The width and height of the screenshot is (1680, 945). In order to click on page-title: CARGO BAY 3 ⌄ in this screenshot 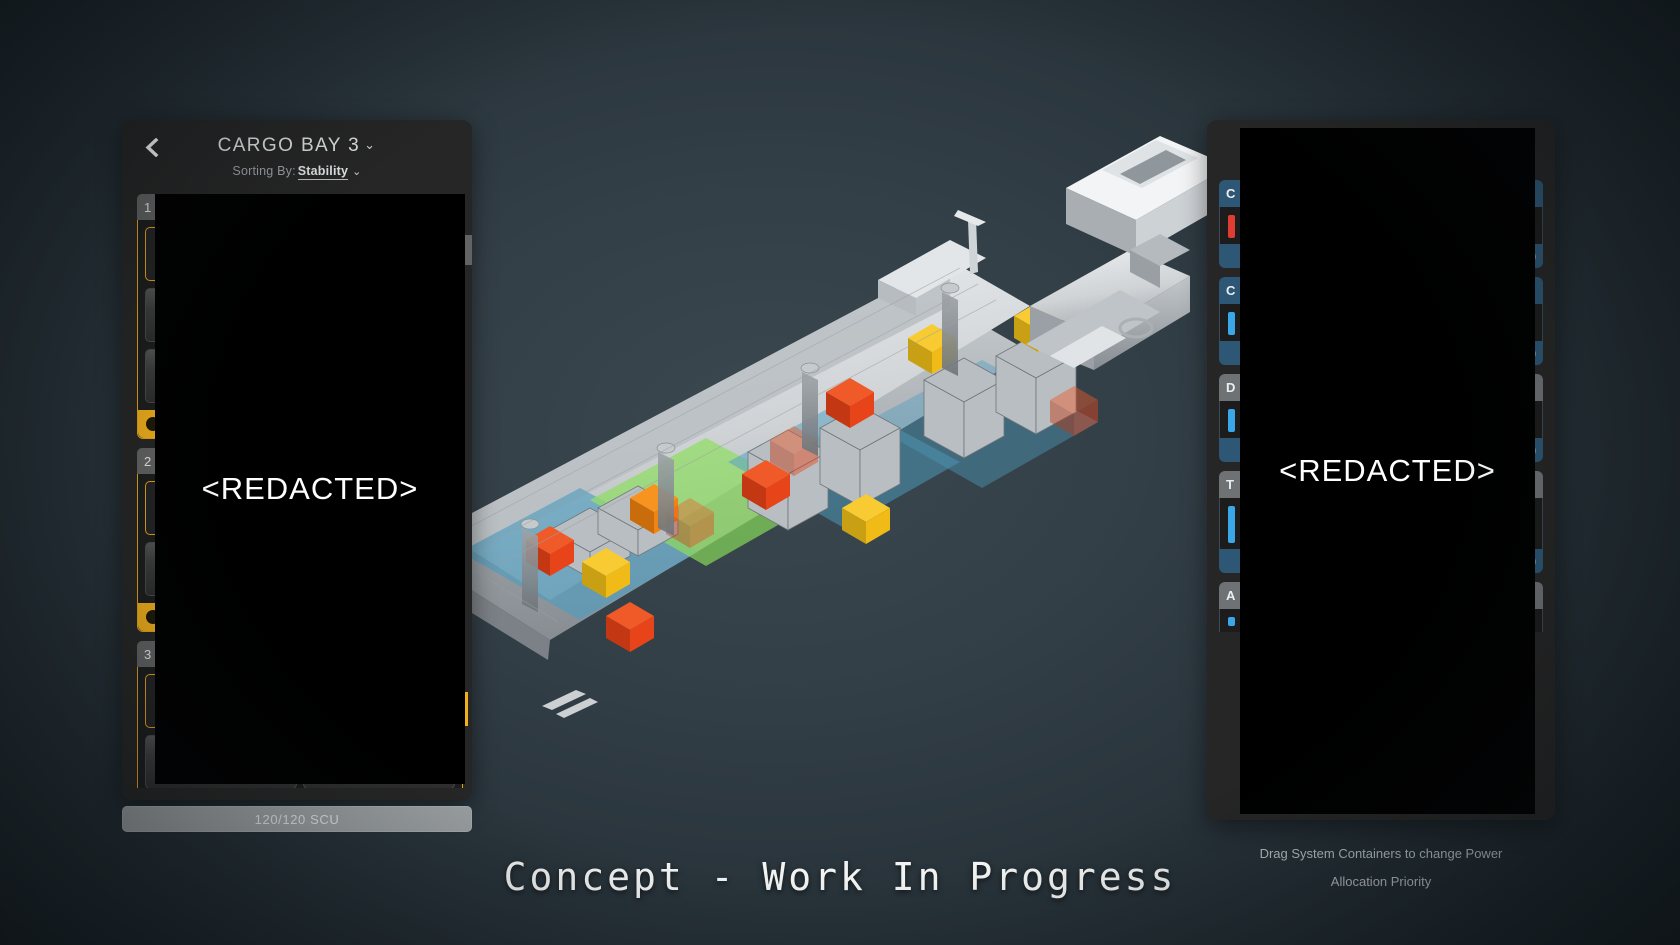, I will do `click(297, 138)`.